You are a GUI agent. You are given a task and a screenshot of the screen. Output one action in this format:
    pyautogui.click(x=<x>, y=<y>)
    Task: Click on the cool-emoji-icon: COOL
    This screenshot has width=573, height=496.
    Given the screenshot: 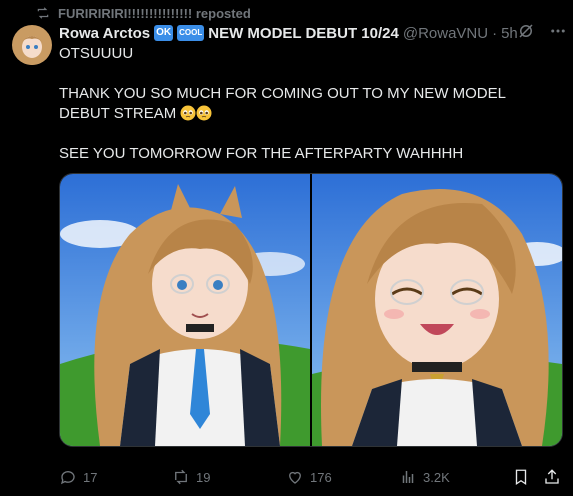 What is the action you would take?
    pyautogui.click(x=191, y=33)
    